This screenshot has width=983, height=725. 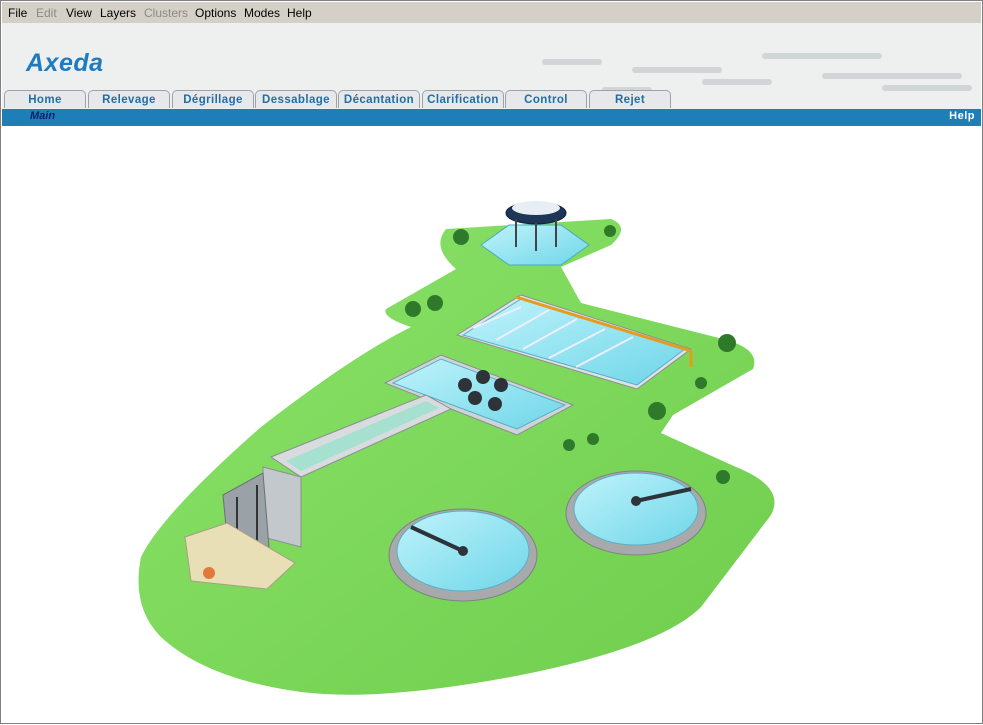 I want to click on tab-clarification: Clarification, so click(x=463, y=99).